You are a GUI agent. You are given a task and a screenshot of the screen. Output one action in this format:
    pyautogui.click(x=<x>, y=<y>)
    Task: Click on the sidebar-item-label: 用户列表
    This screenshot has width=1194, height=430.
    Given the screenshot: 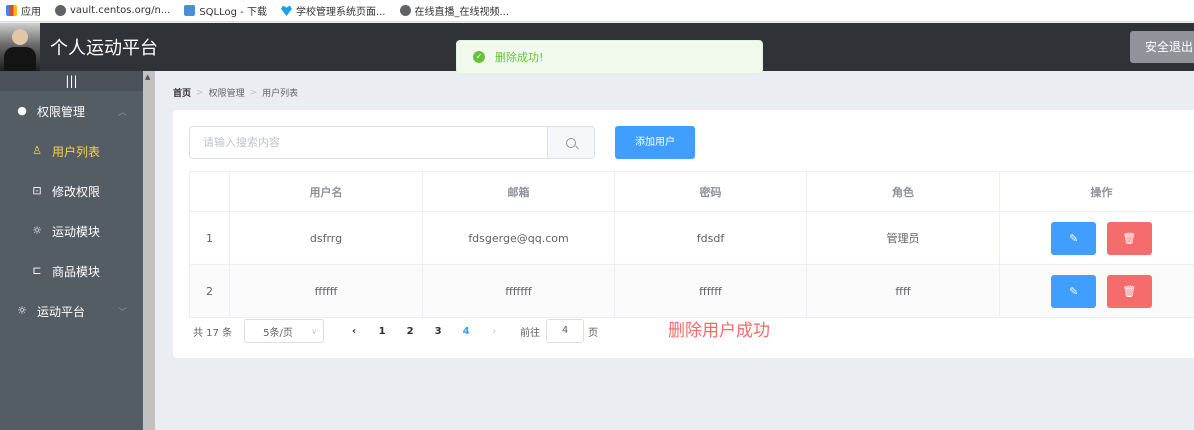 What is the action you would take?
    pyautogui.click(x=76, y=151)
    